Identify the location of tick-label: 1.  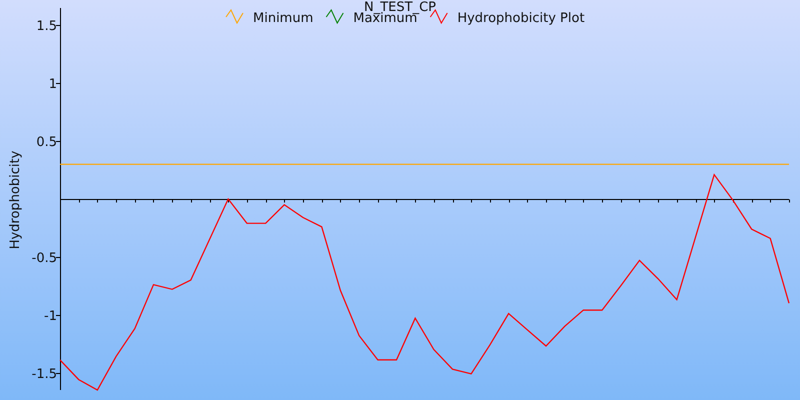
(52, 84).